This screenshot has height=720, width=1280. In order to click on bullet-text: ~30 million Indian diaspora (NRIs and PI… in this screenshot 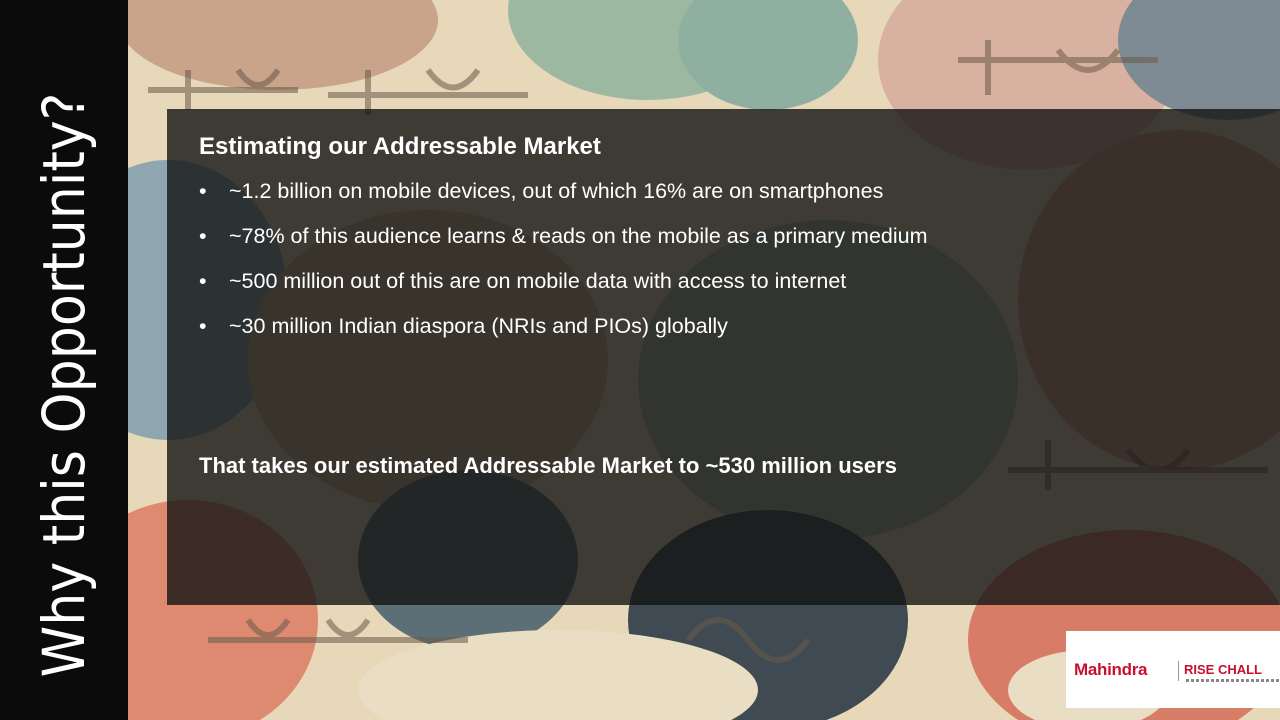, I will do `click(478, 326)`.